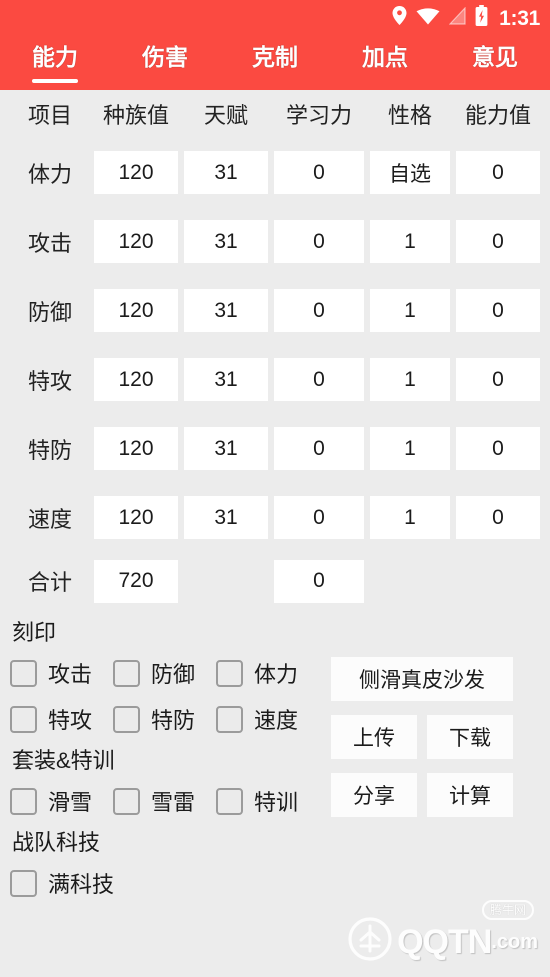 The image size is (550, 977). I want to click on upload-button: 上传, so click(374, 737).